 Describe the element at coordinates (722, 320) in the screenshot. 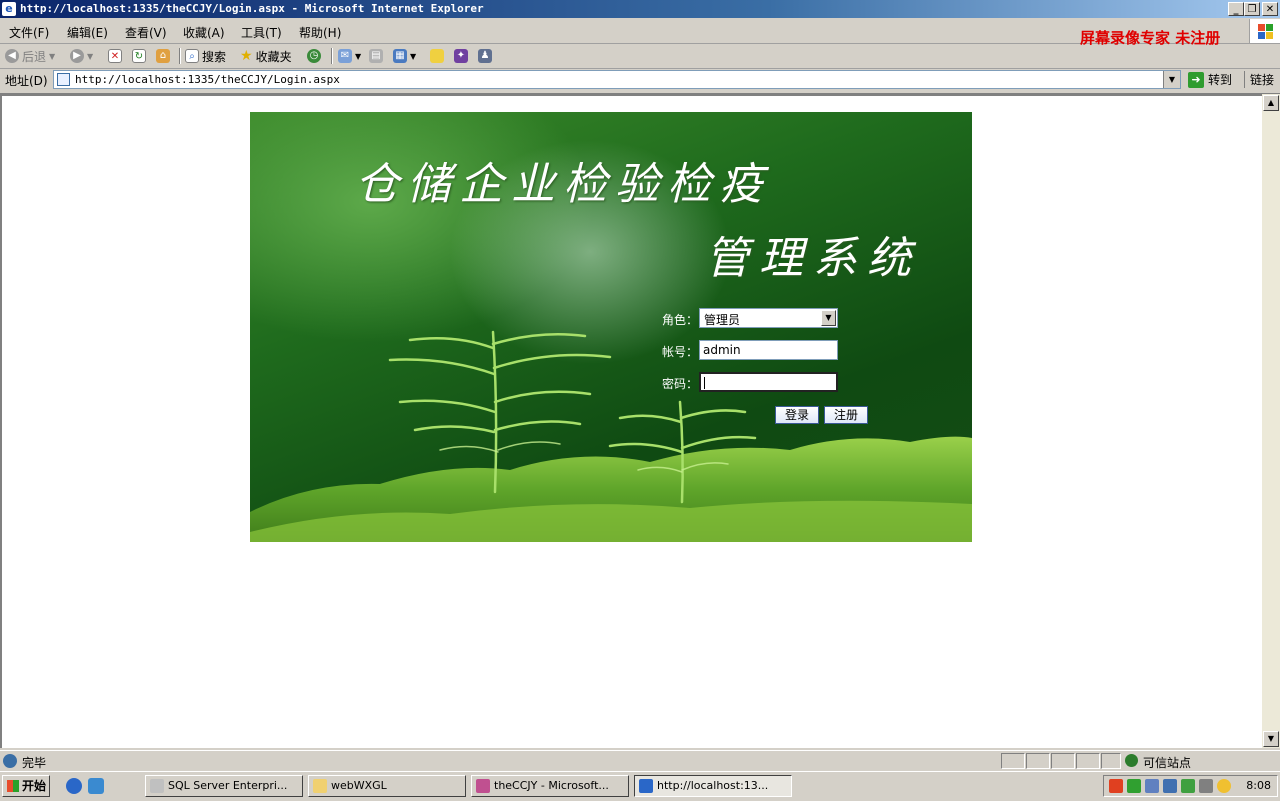

I see `role-selected-value: 管理员` at that location.